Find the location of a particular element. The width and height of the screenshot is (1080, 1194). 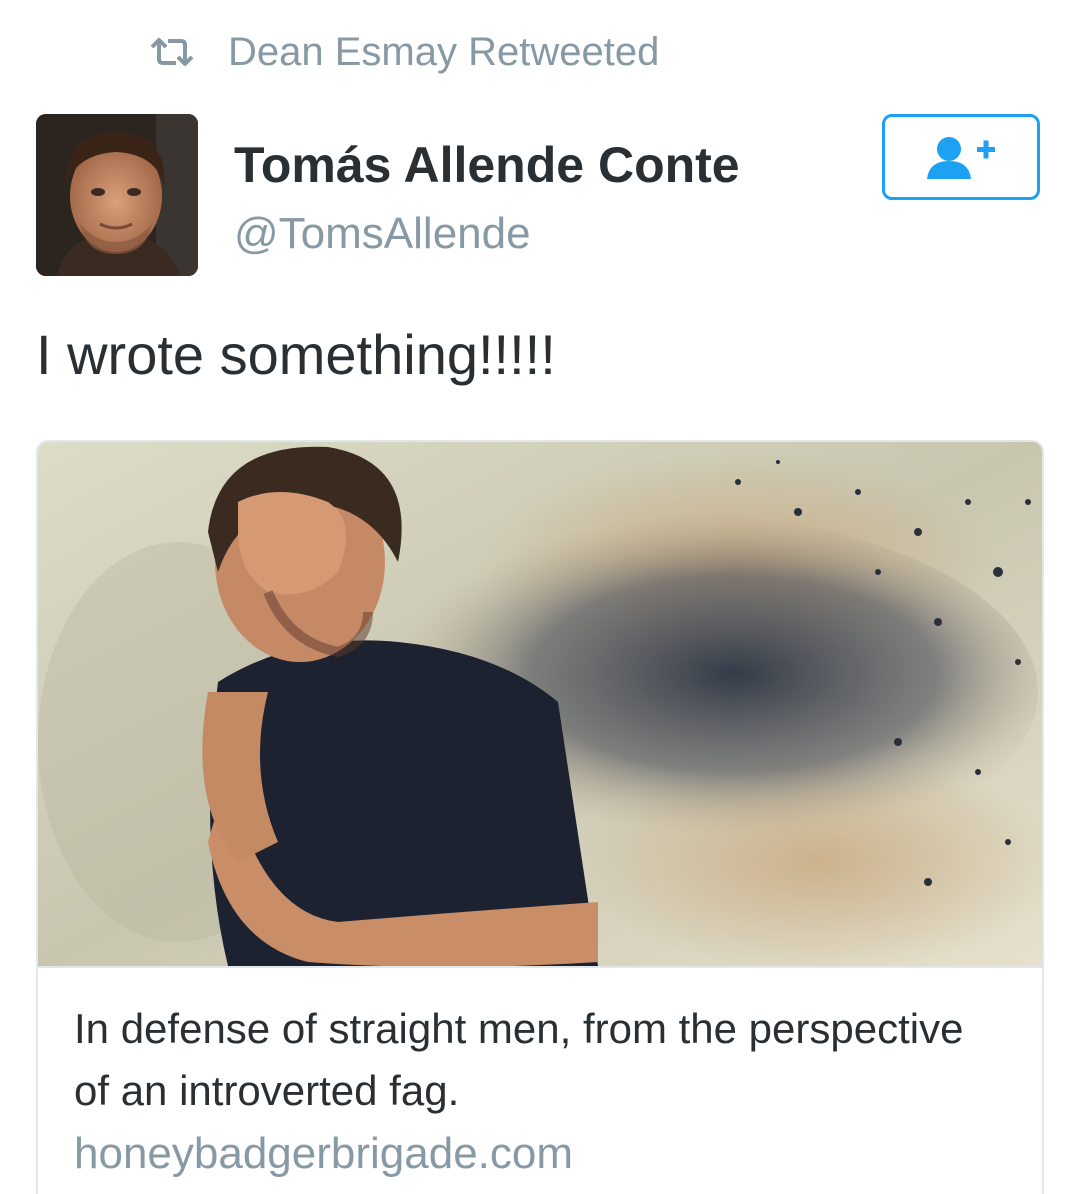

retweet-label: Dean Esmay Retweeted is located at coordinates (443, 52).